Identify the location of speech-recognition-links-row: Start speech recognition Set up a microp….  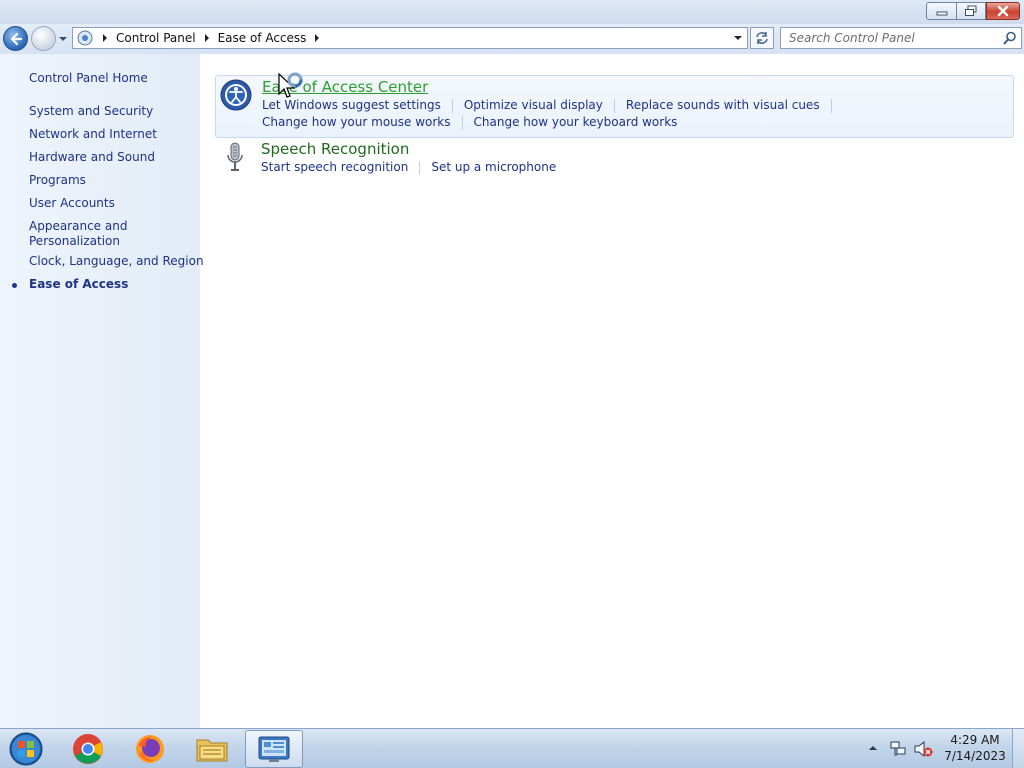
(408, 167).